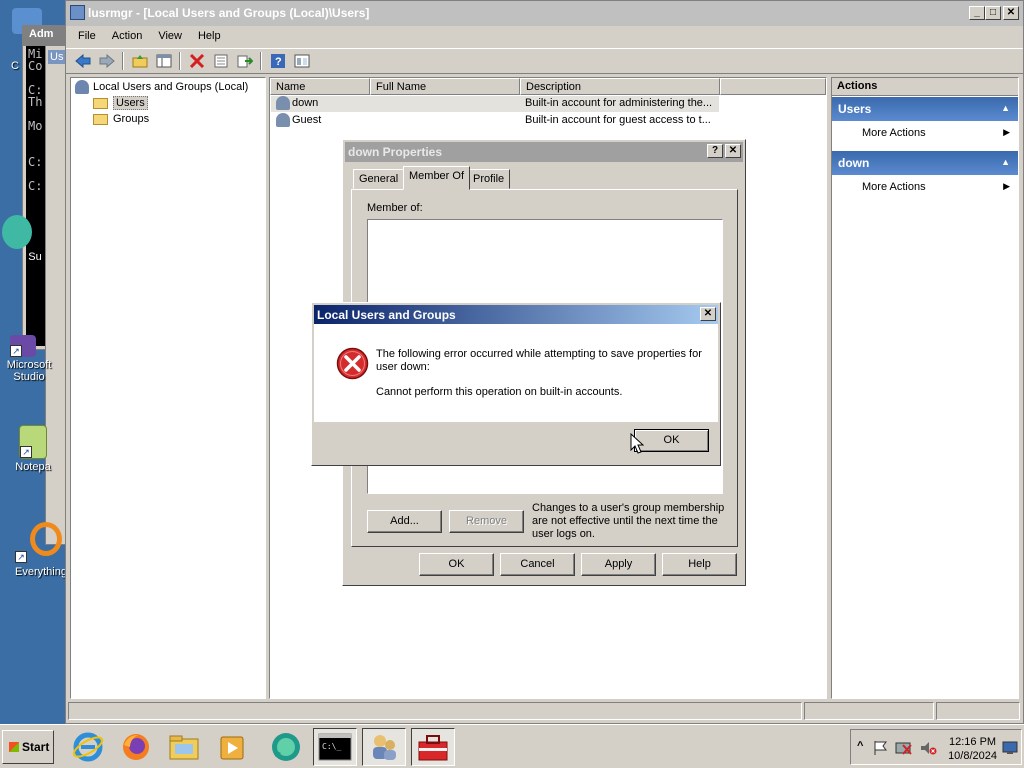  I want to click on tree-root: Local Users and Groups (Local), so click(161, 87).